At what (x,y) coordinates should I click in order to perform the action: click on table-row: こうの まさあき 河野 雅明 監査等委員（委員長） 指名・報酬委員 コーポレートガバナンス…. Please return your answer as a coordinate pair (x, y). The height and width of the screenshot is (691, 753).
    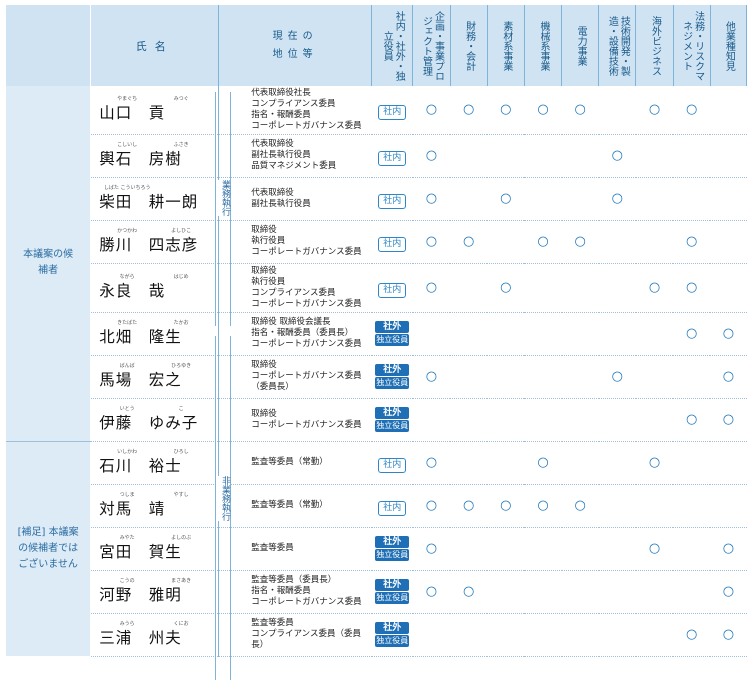
    Looking at the image, I should click on (376, 592).